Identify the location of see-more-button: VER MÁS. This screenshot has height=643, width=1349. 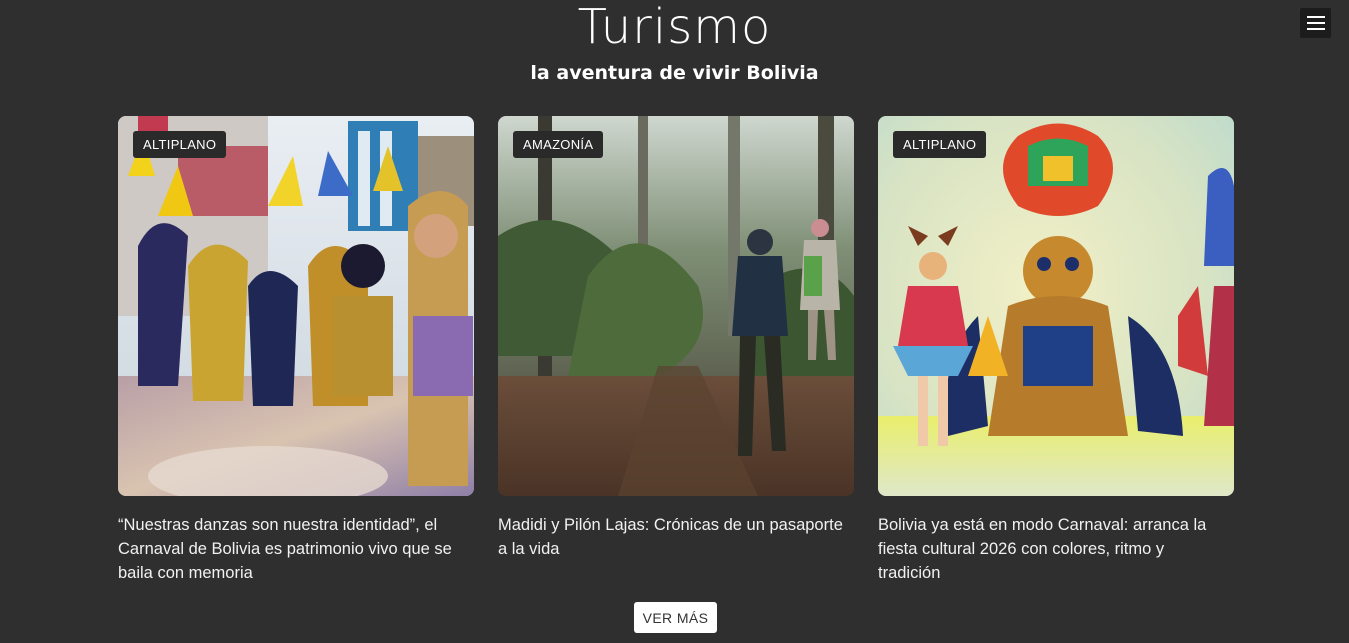
(675, 617).